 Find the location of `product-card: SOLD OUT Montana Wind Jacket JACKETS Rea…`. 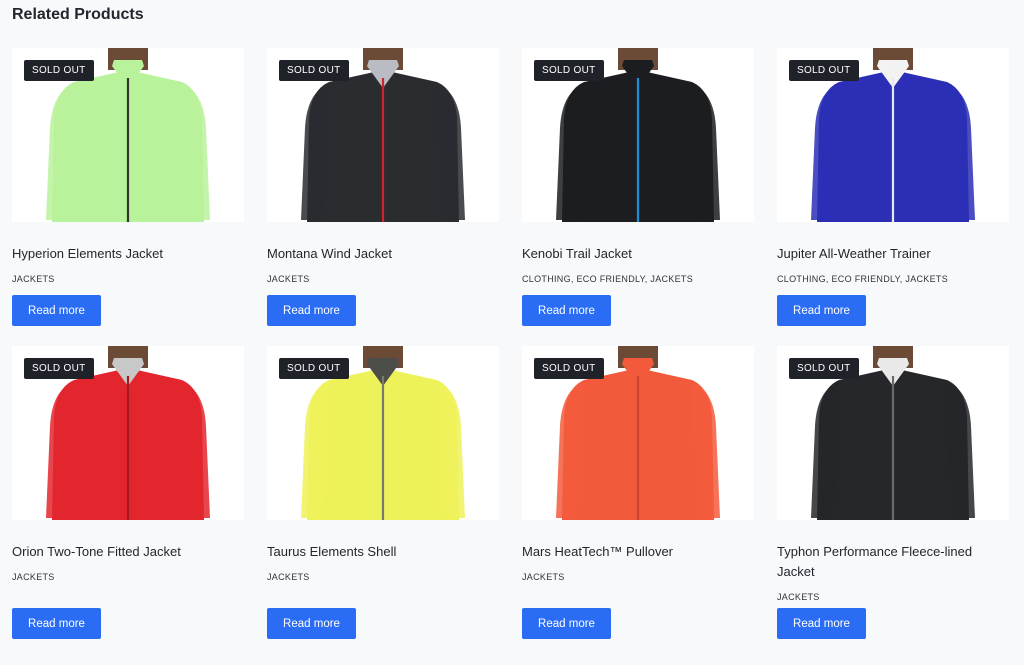

product-card: SOLD OUT Montana Wind Jacket JACKETS Rea… is located at coordinates (383, 197).